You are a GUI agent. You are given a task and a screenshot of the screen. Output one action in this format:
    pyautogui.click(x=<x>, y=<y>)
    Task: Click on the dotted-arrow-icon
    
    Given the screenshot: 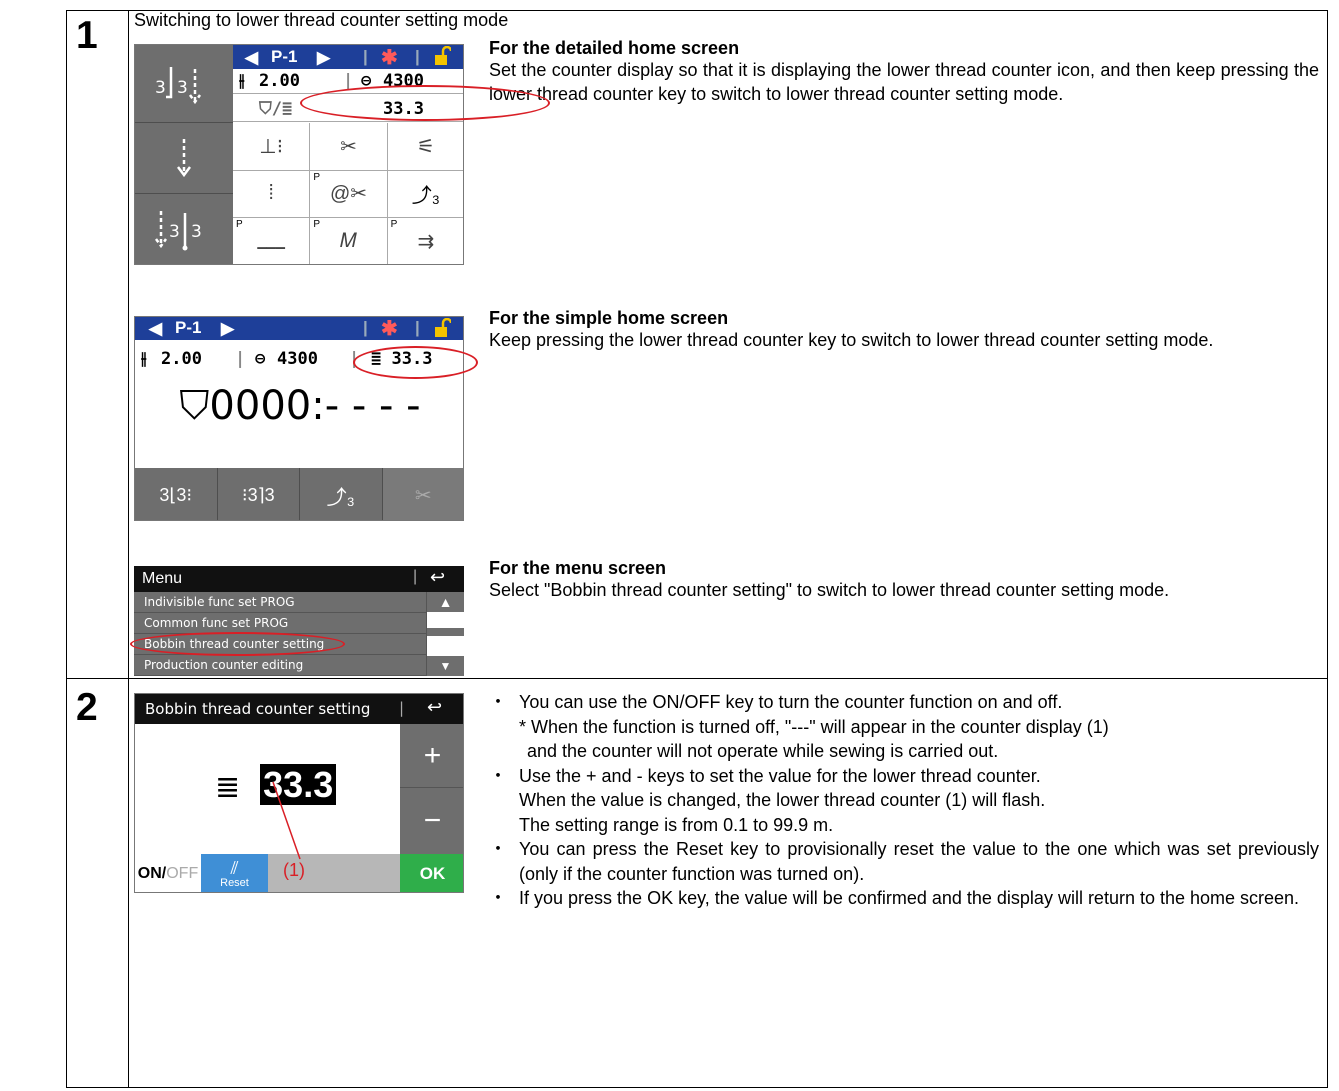 What is the action you would take?
    pyautogui.click(x=184, y=158)
    